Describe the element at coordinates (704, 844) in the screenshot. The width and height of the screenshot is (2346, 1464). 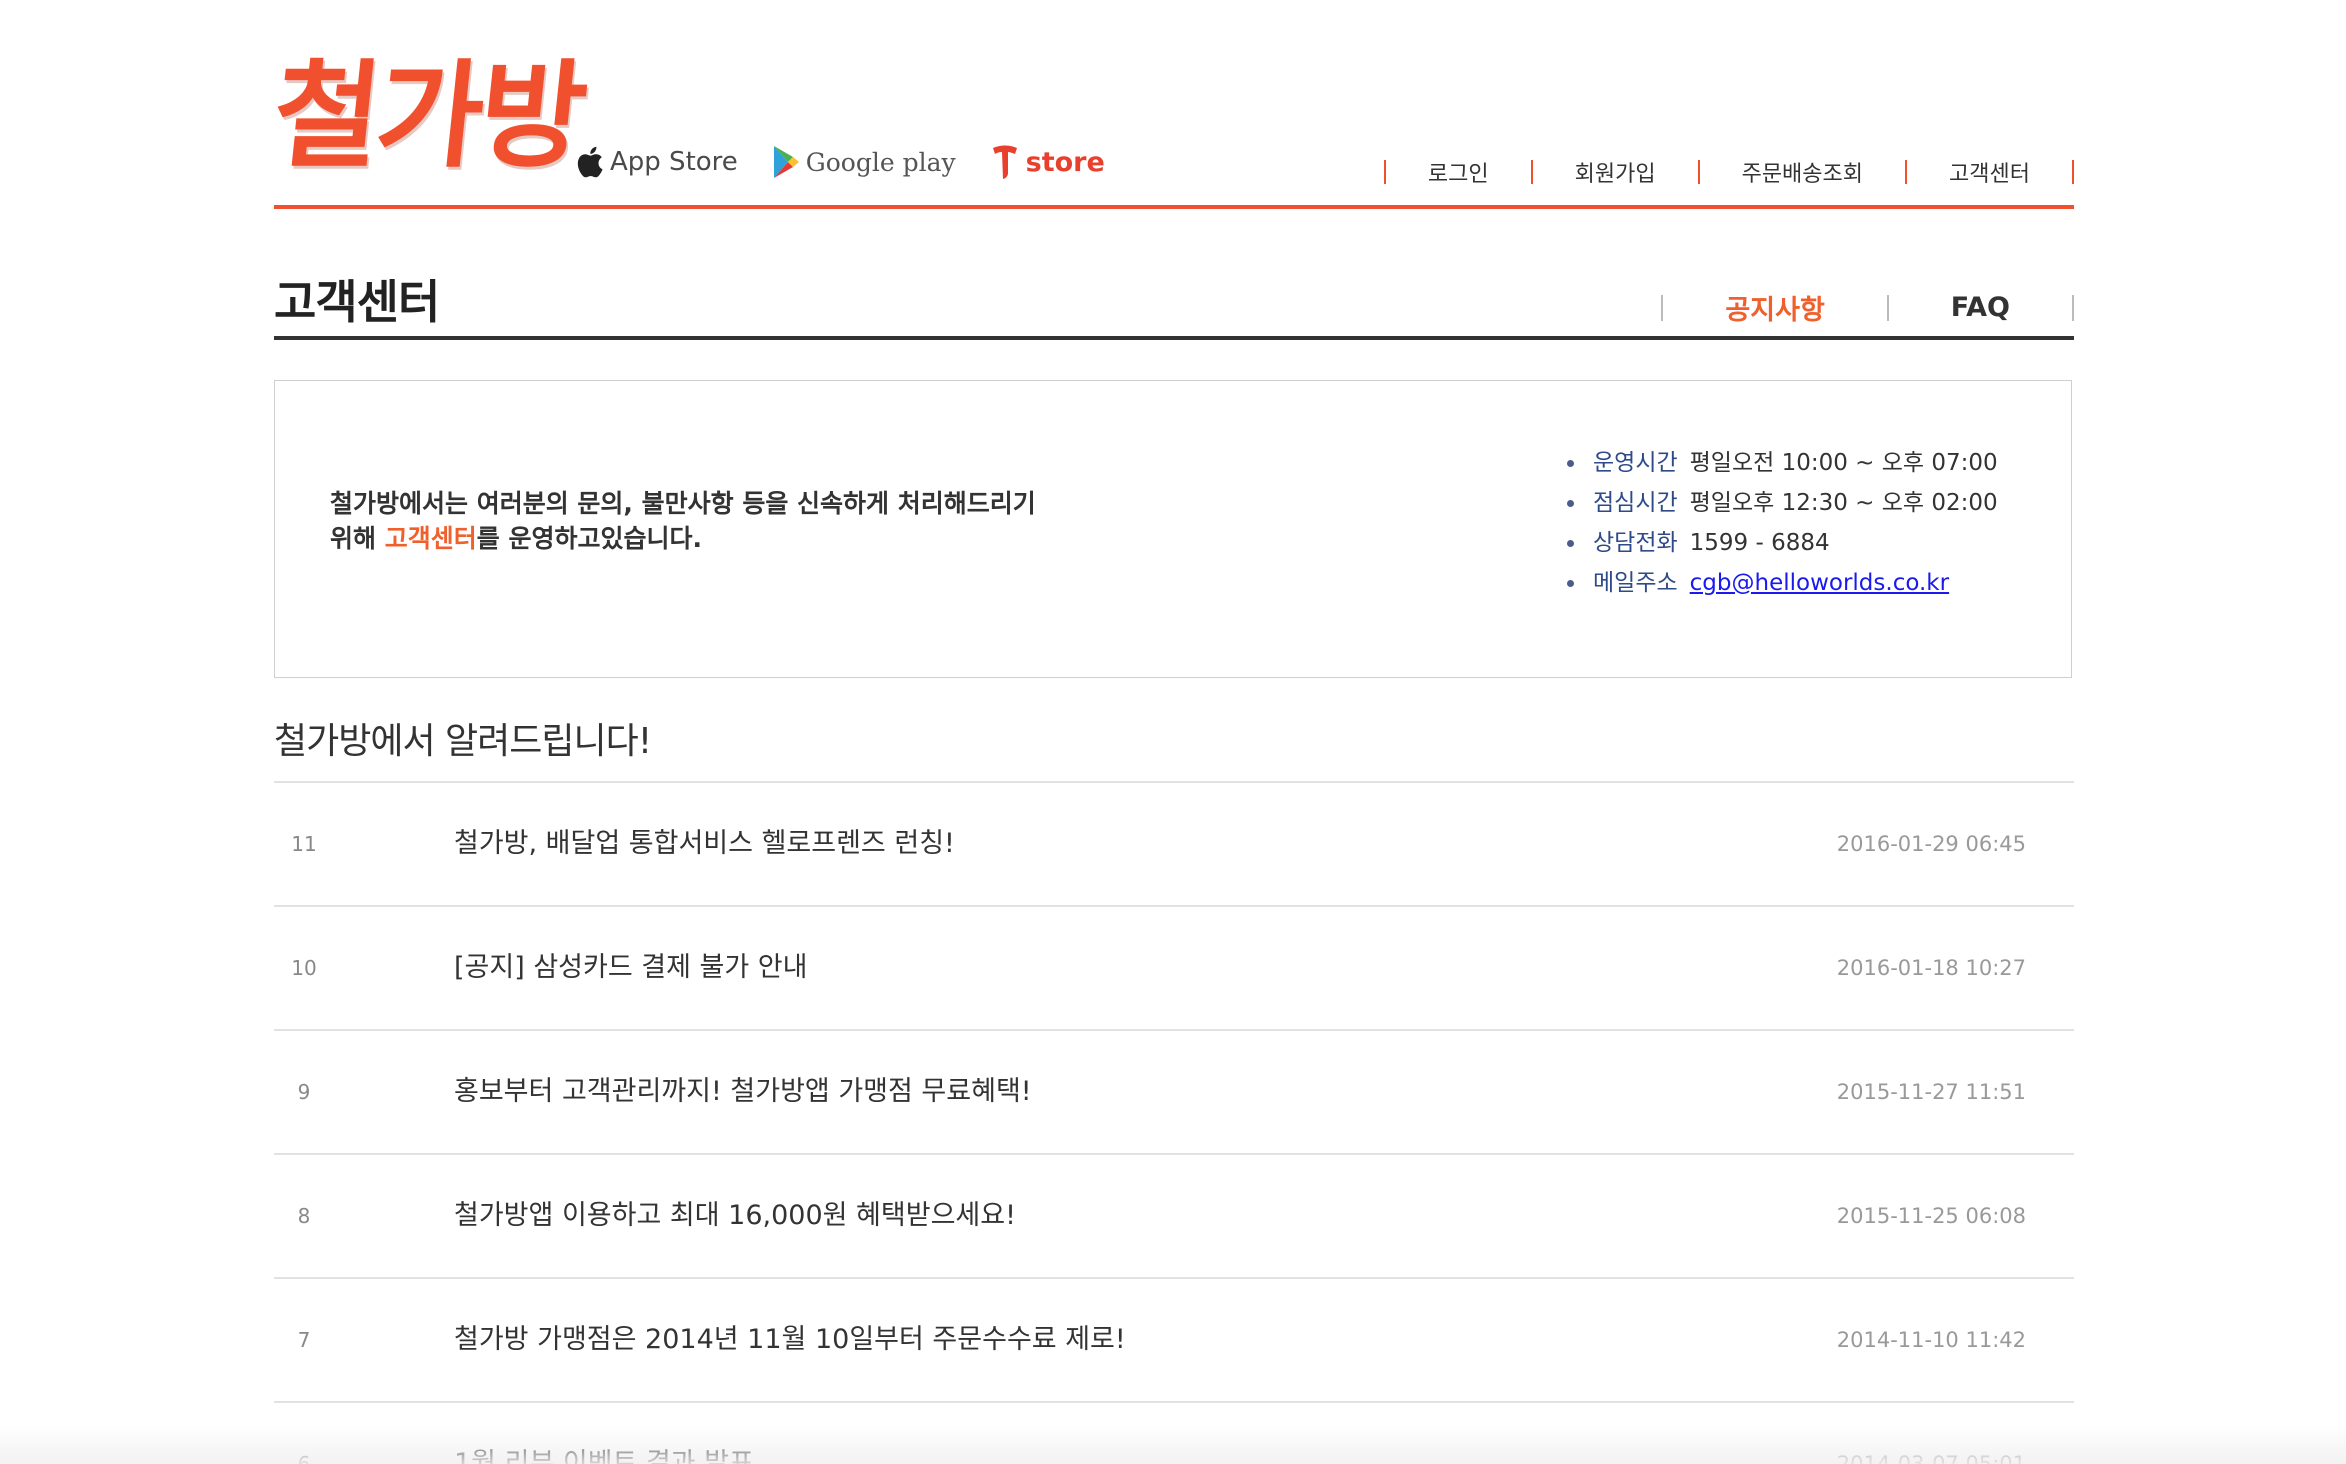
I see `notice-title: 철가방, 배달업 통합서비스 헬로프렌즈 런칭!` at that location.